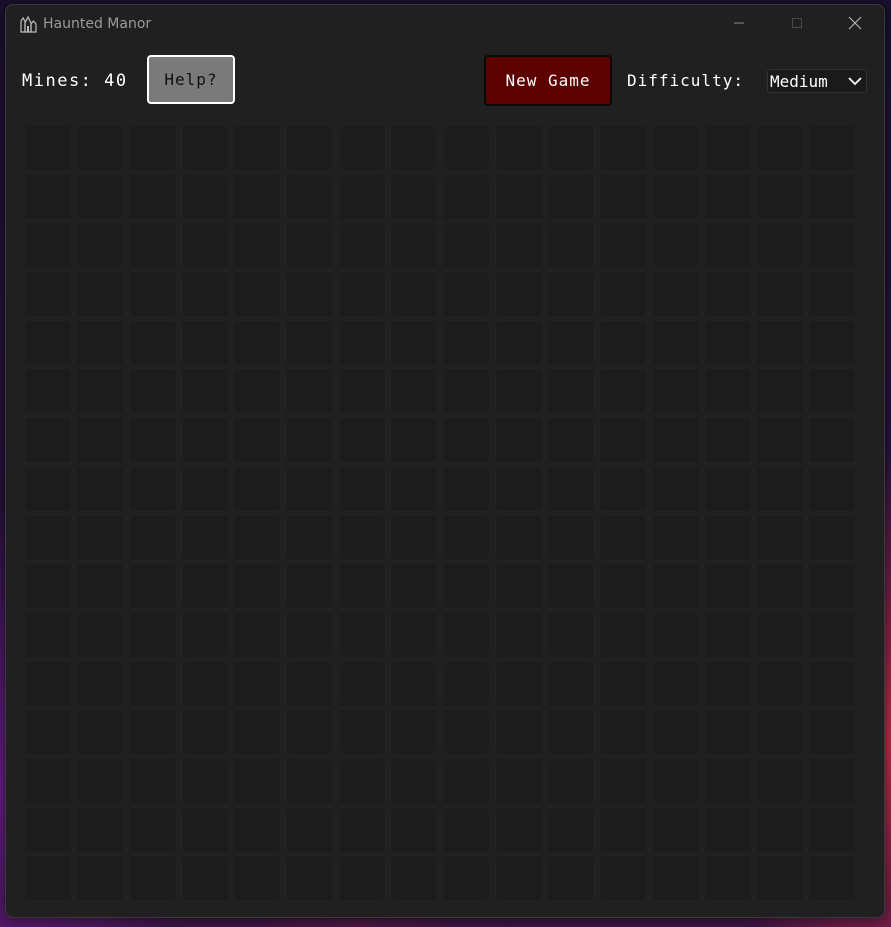  What do you see at coordinates (191, 79) in the screenshot?
I see `help-button: Help?` at bounding box center [191, 79].